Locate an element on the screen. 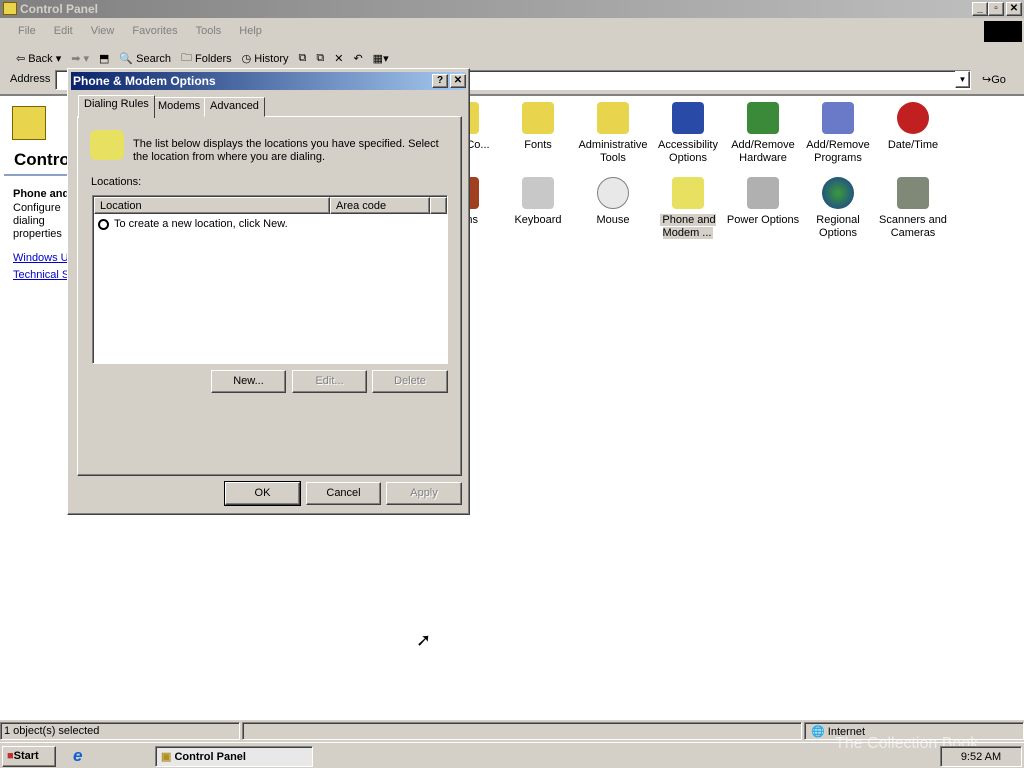 This screenshot has height=768, width=1024. icon-keyboard: Keyboard is located at coordinates (538, 202).